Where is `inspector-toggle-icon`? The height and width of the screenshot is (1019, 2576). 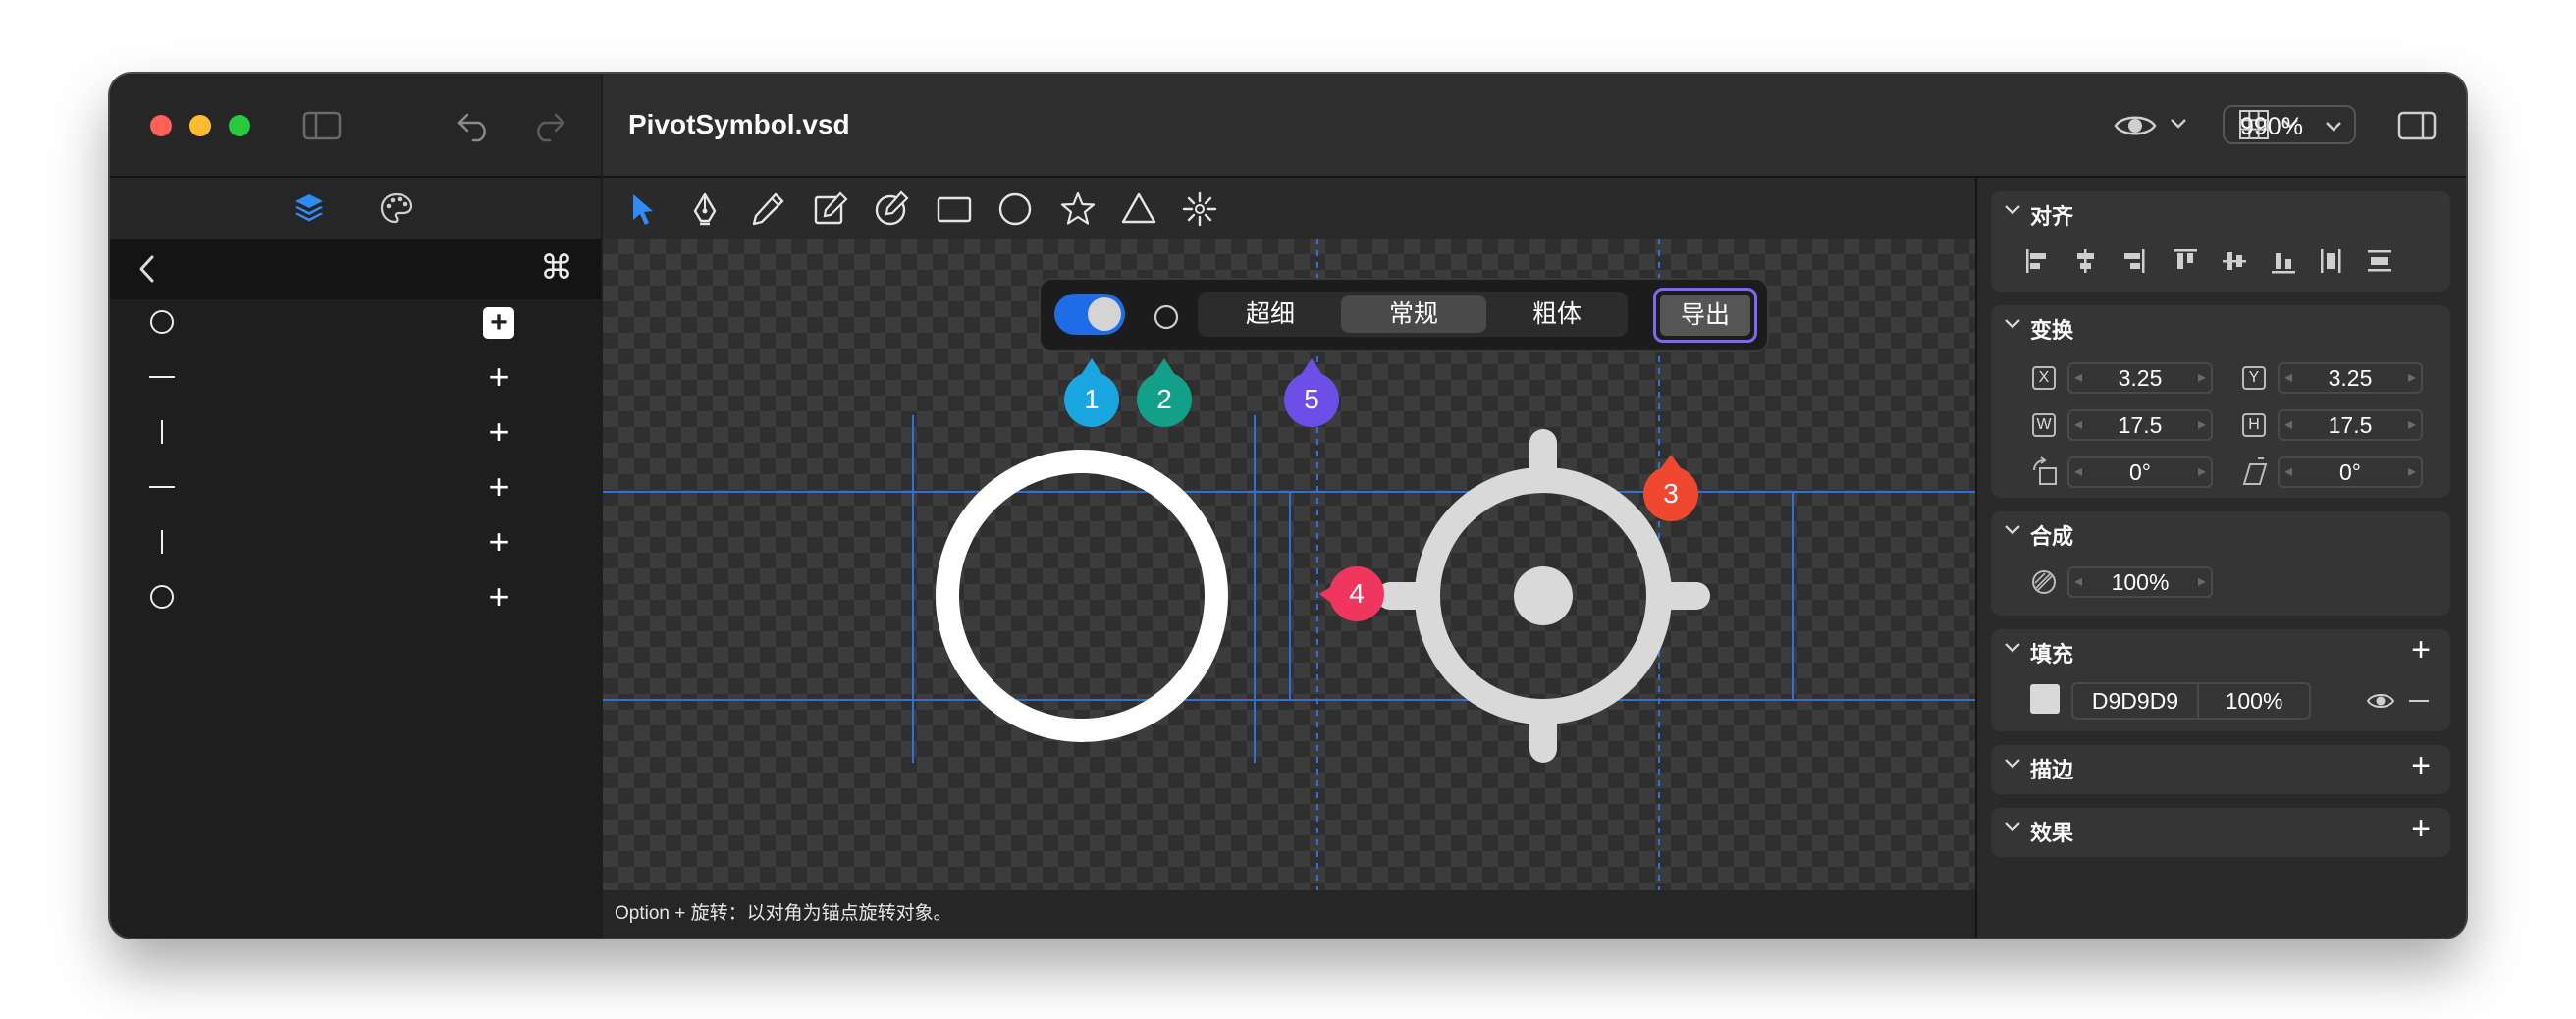 inspector-toggle-icon is located at coordinates (2417, 125).